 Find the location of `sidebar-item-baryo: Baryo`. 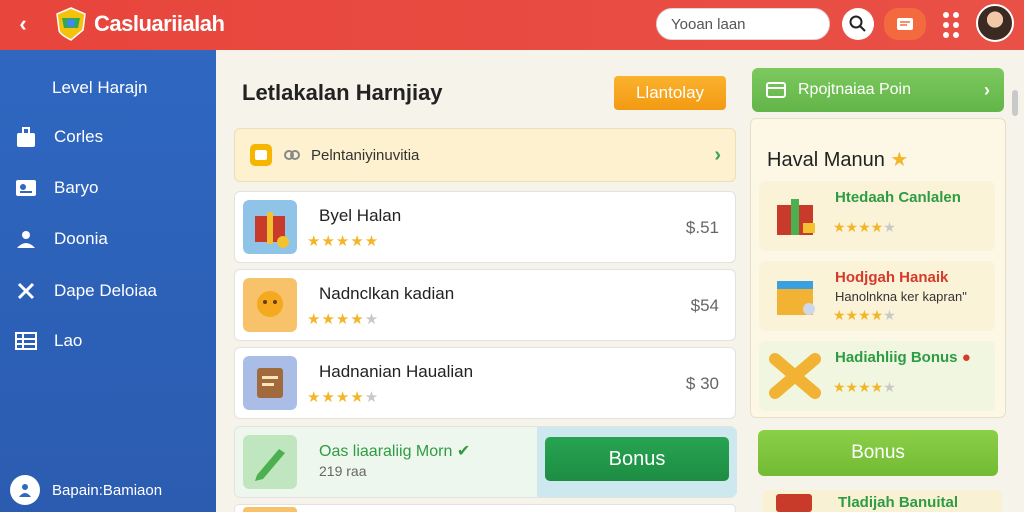

sidebar-item-baryo: Baryo is located at coordinates (56, 188).